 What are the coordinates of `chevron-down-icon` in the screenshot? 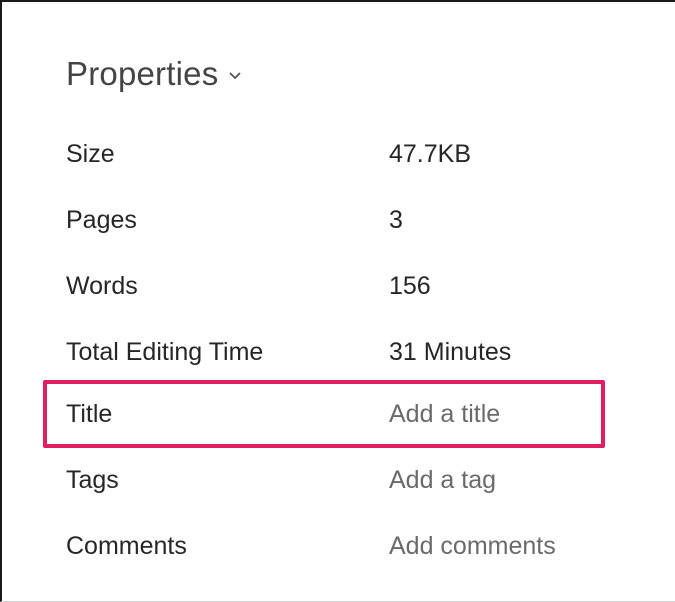 It's located at (235, 76).